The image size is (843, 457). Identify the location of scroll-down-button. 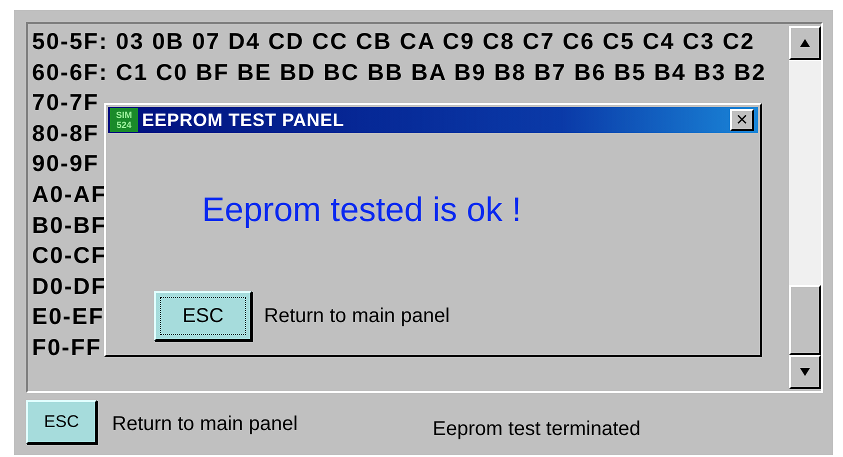
(805, 372).